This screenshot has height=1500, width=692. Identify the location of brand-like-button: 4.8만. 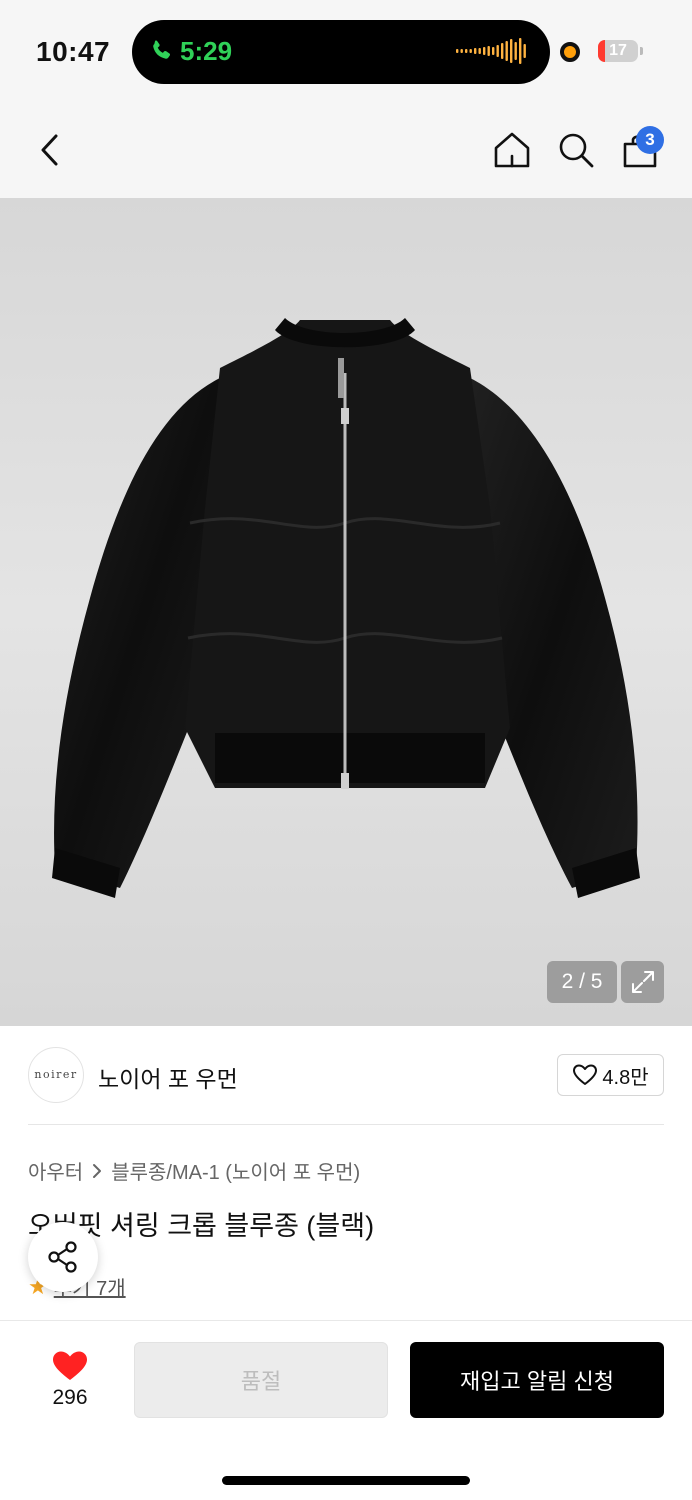
(610, 1075).